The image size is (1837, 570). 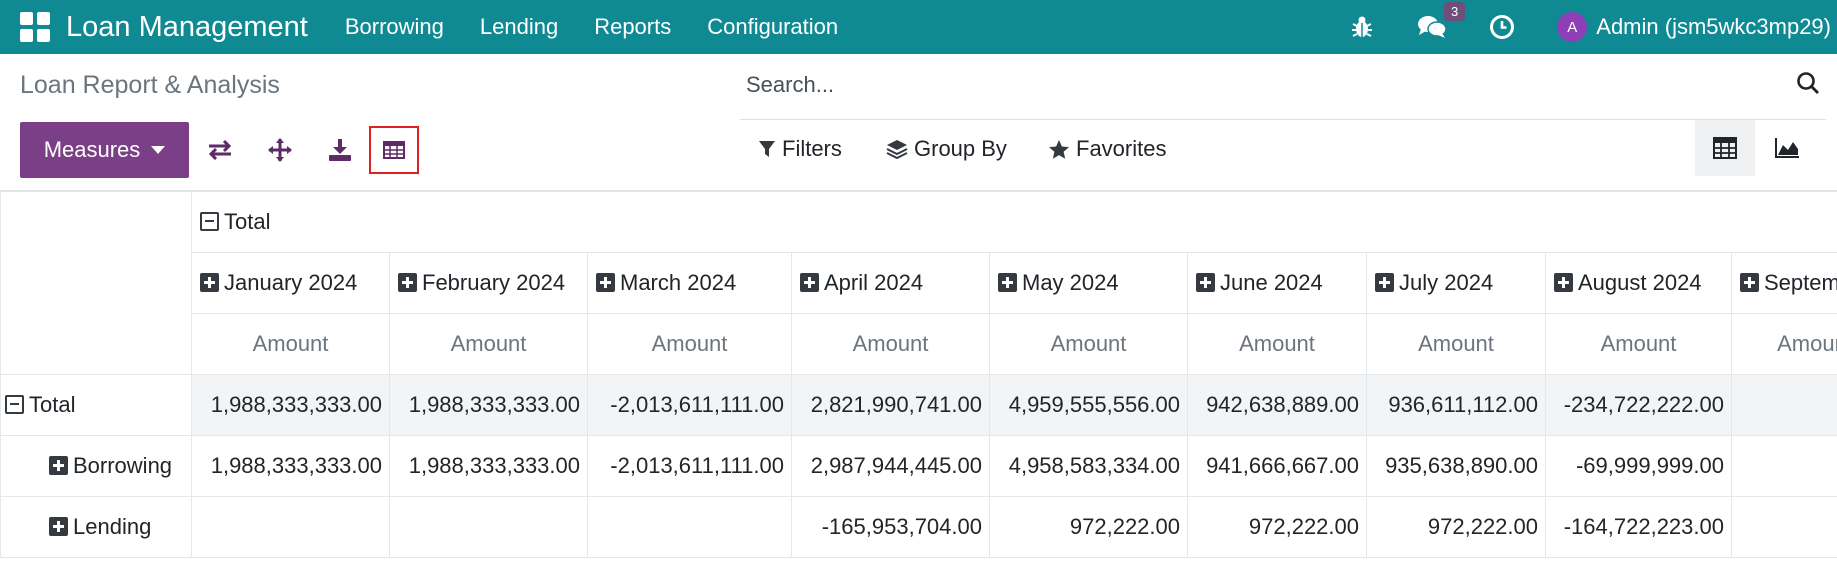 I want to click on row-header-group: Borrowing, so click(x=96, y=466).